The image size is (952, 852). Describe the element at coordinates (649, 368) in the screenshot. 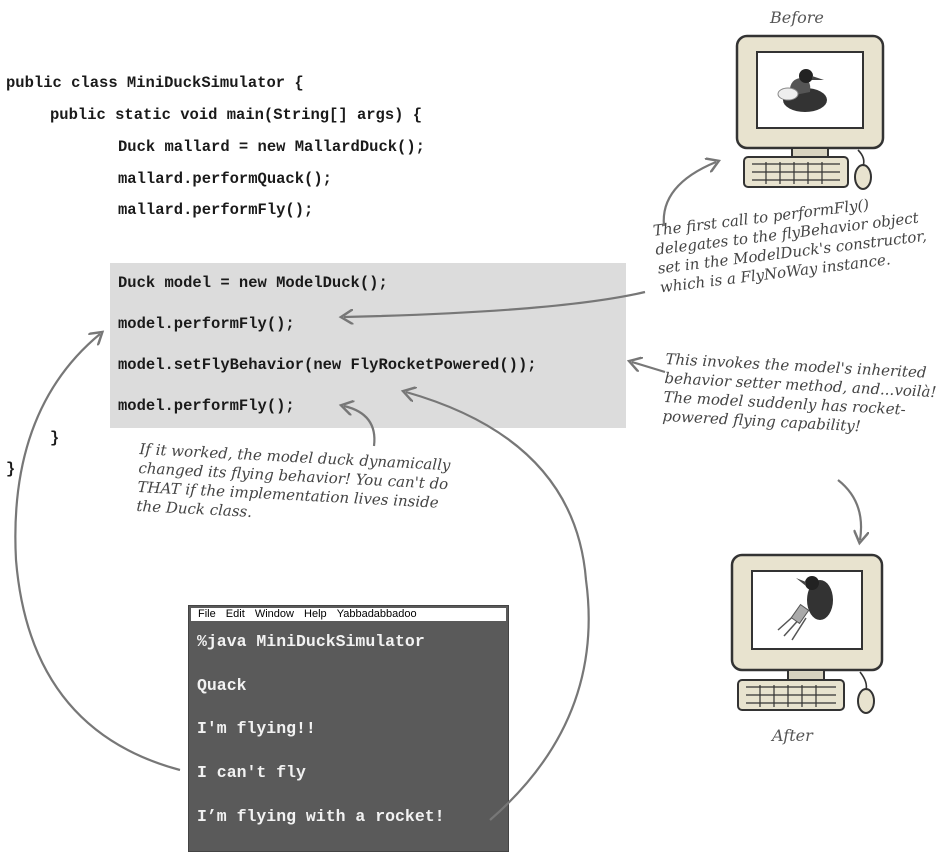

I see `arrow-invokes-to-setter` at that location.